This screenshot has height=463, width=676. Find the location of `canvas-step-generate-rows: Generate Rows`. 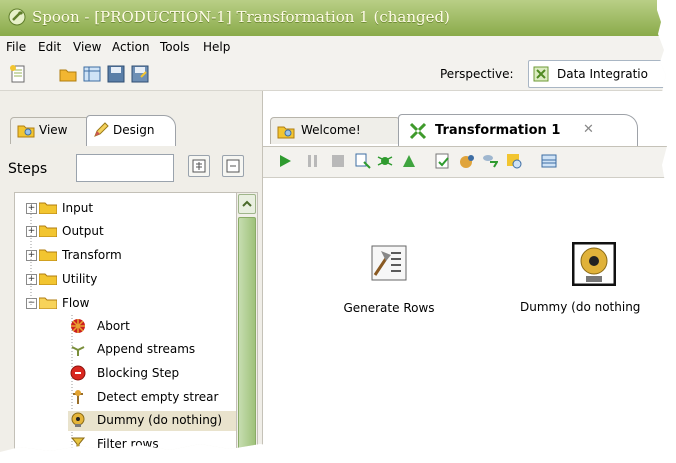

canvas-step-generate-rows: Generate Rows is located at coordinates (389, 279).